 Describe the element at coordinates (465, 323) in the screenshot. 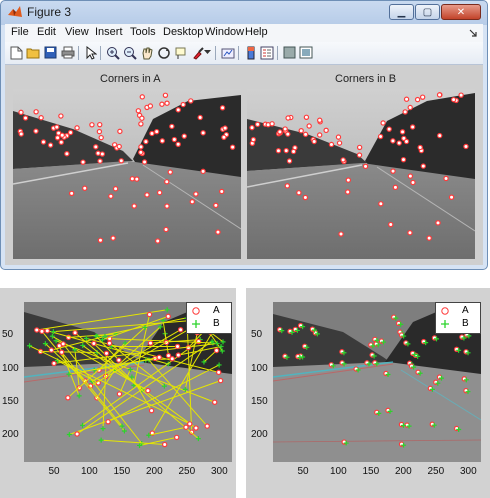

I see `legend-label-b: B` at that location.